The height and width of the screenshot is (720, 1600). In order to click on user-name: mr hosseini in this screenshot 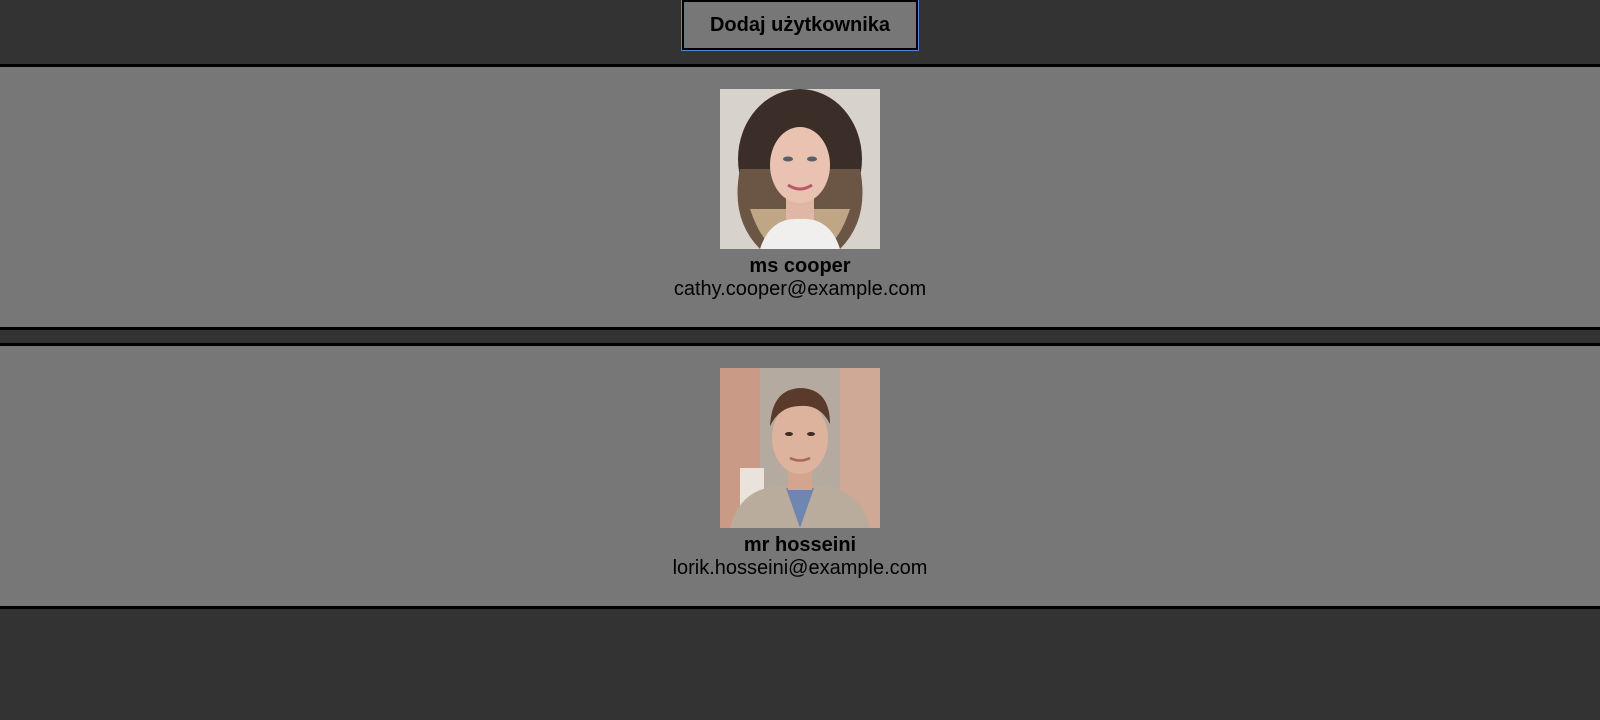, I will do `click(800, 545)`.